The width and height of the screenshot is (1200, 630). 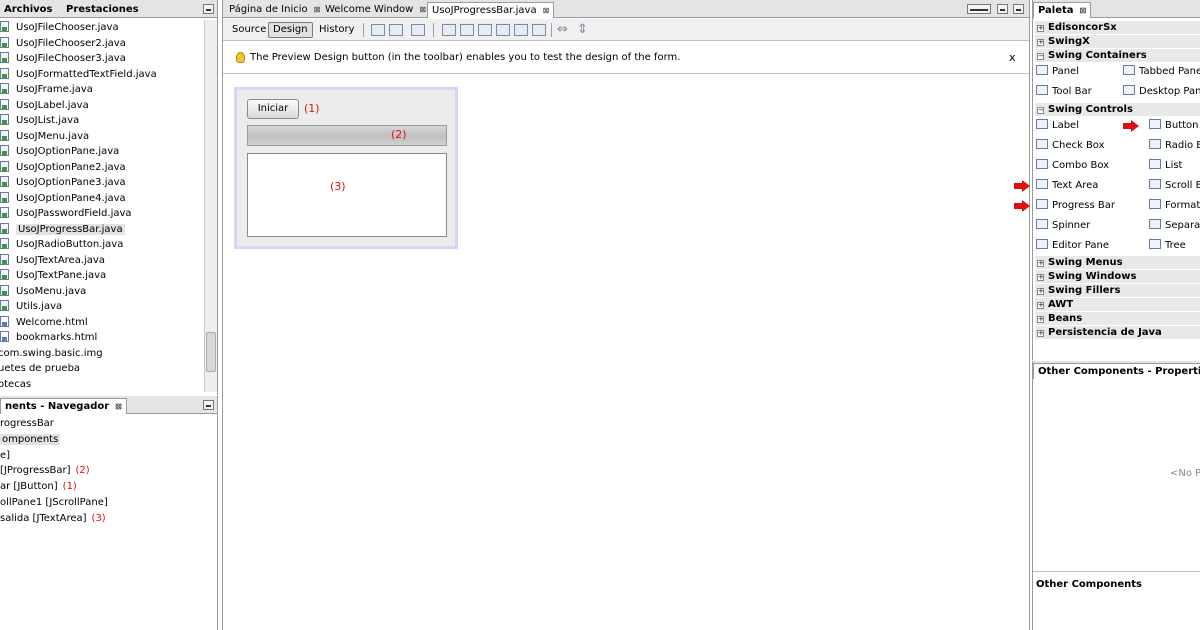 I want to click on tab-usojprogressbar: UsoJProgressBar.java ⊠, so click(x=491, y=10).